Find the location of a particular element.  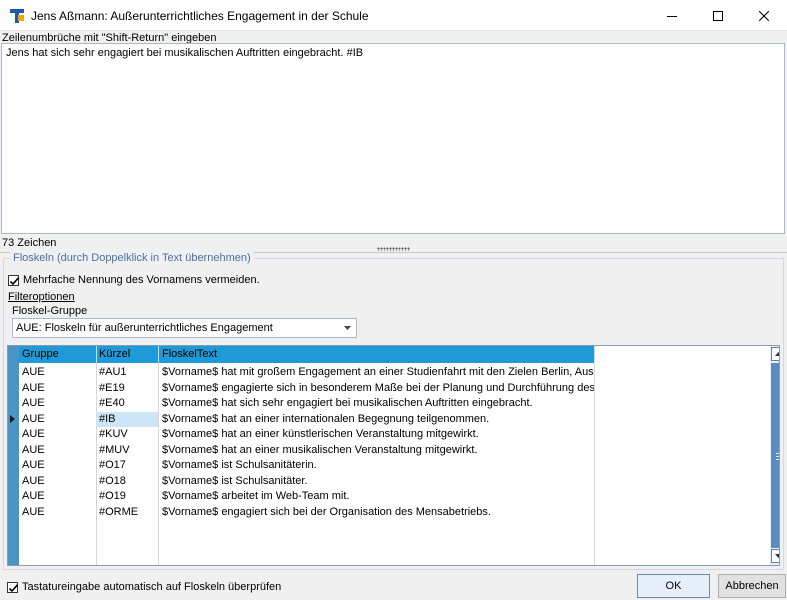

minimize-button is located at coordinates (672, 15).